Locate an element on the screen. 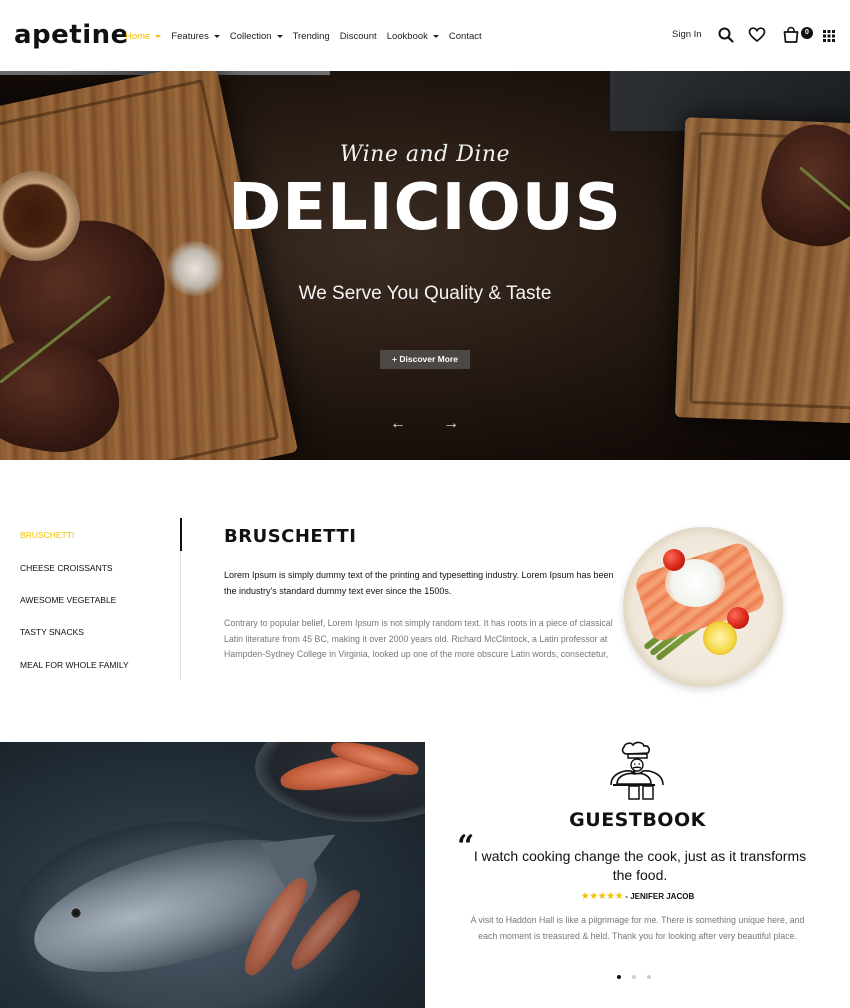  sign-in-link: Sign In is located at coordinates (687, 34).